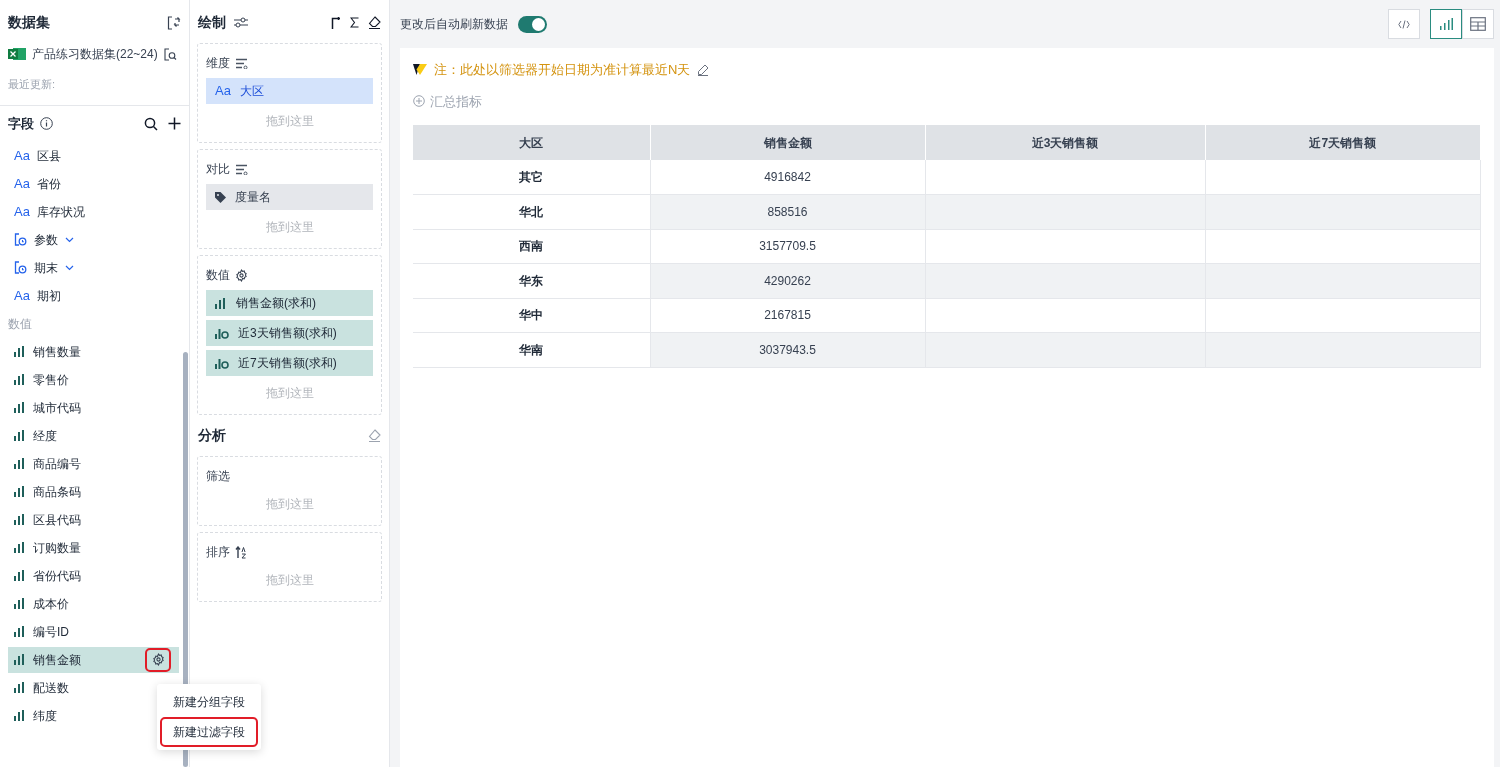  Describe the element at coordinates (787, 280) in the screenshot. I see `table-cell: 4290262` at that location.